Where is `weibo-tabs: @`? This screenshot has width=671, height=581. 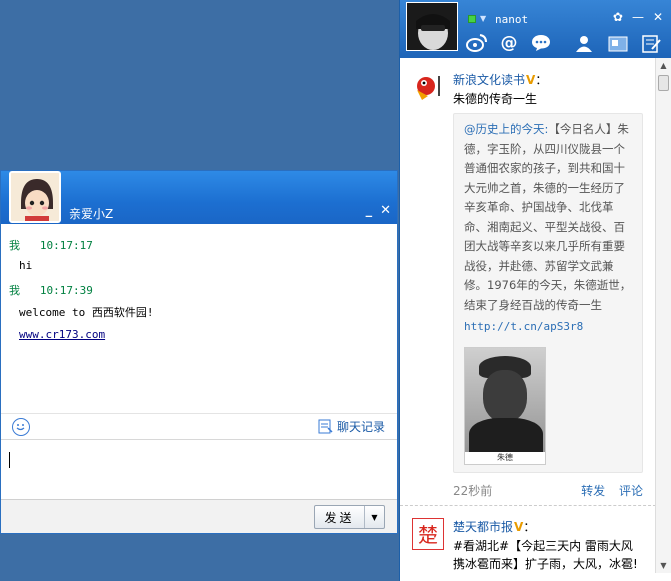
weibo-tabs: @ is located at coordinates (509, 43).